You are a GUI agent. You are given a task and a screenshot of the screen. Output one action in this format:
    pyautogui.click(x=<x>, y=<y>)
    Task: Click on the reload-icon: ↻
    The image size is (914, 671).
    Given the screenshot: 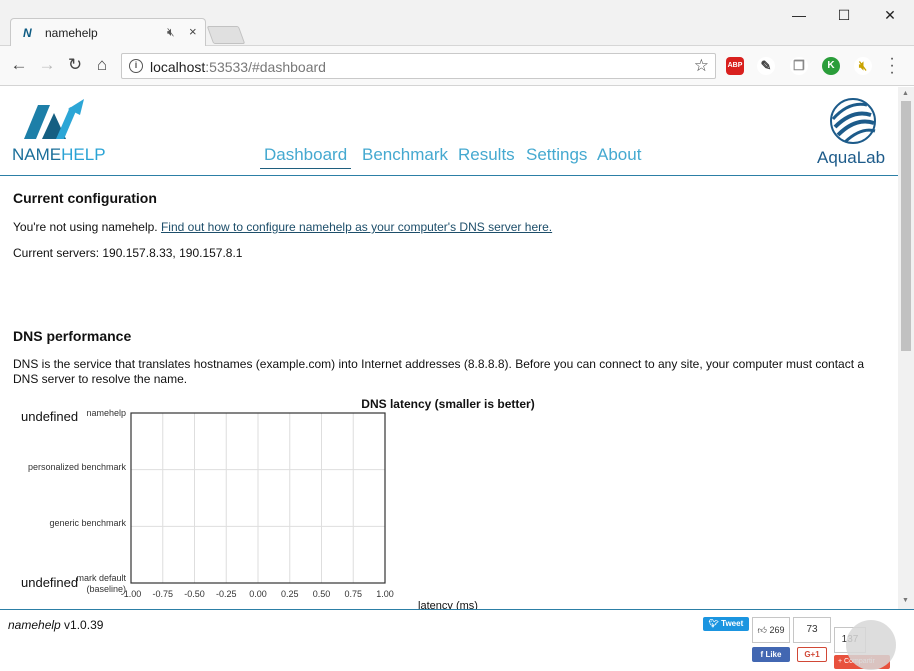 What is the action you would take?
    pyautogui.click(x=75, y=65)
    